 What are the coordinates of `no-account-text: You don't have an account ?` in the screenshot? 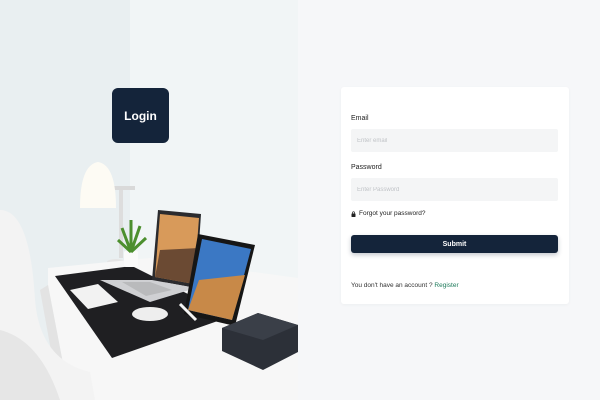 It's located at (392, 285).